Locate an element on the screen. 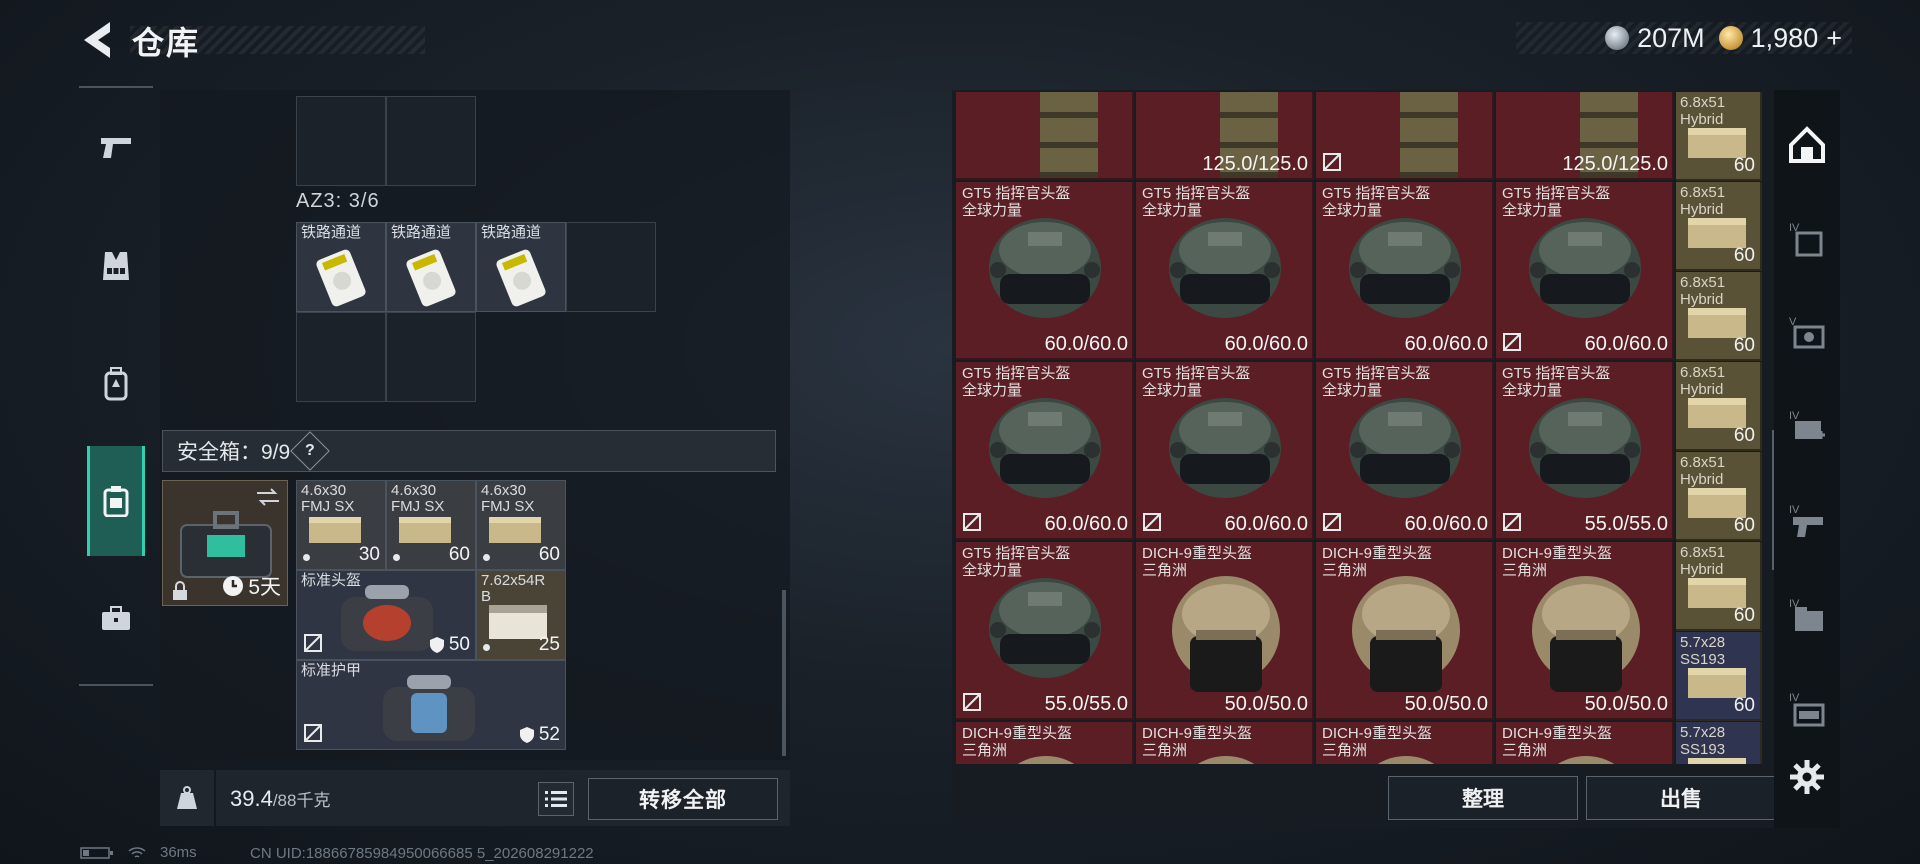 This screenshot has height=864, width=1920. list-icon is located at coordinates (556, 799).